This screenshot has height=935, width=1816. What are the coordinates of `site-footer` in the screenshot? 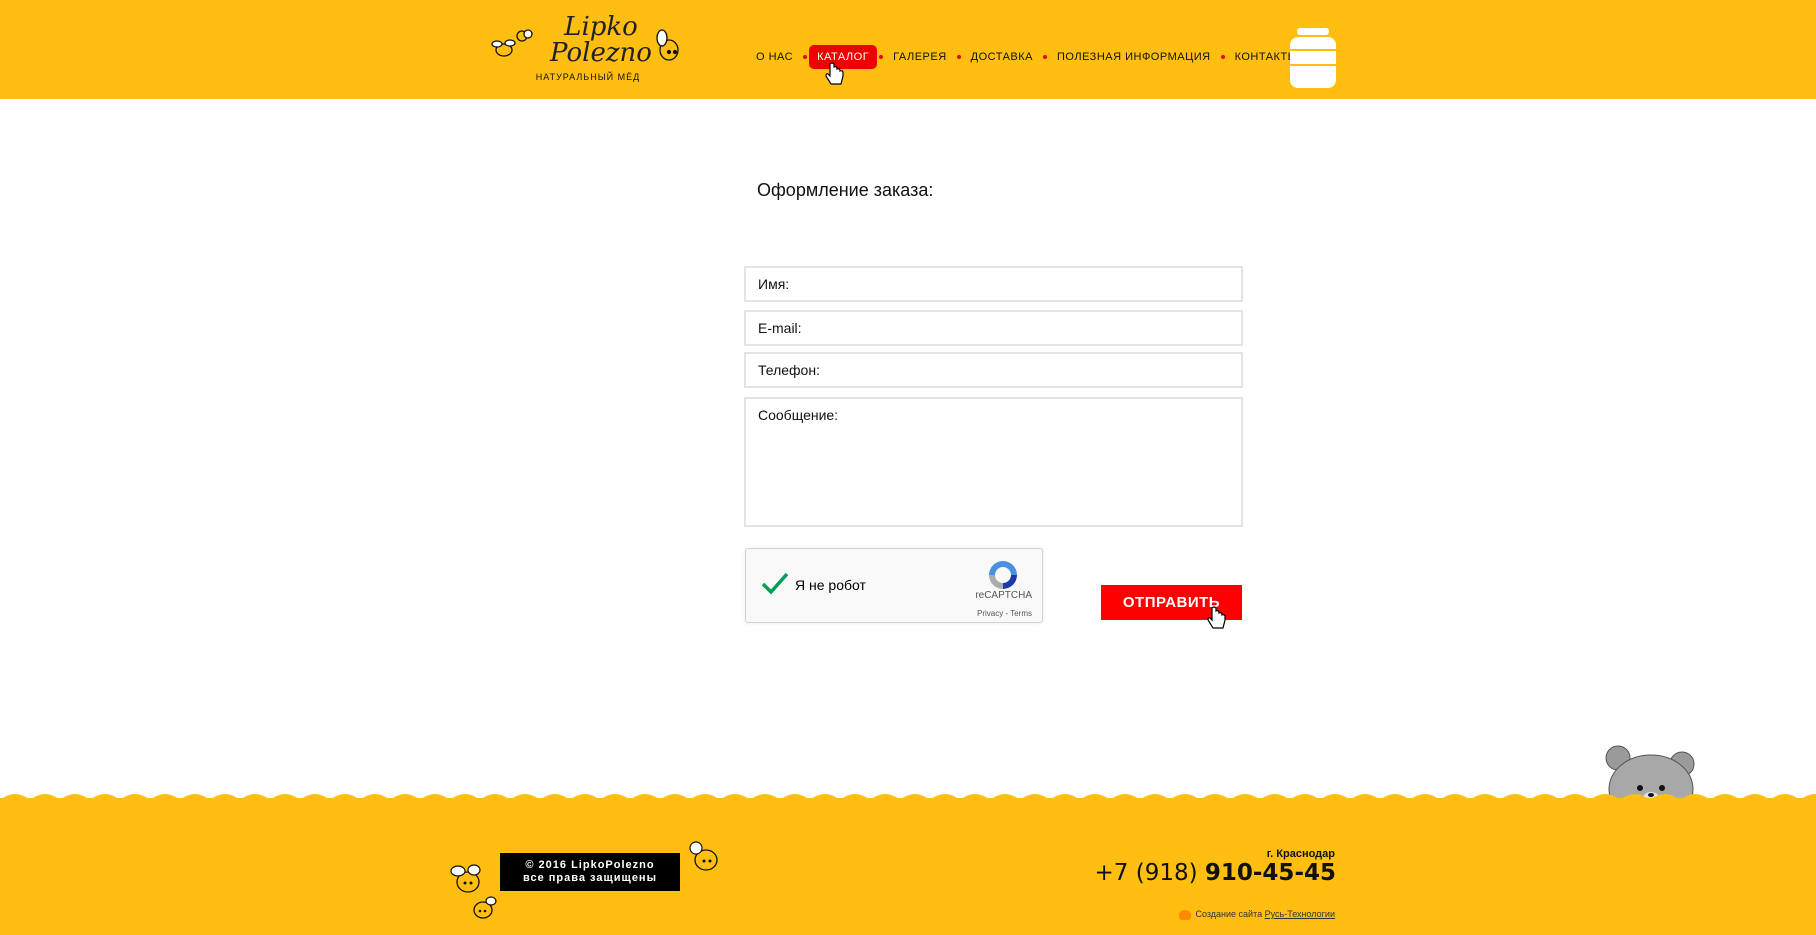 It's located at (908, 866).